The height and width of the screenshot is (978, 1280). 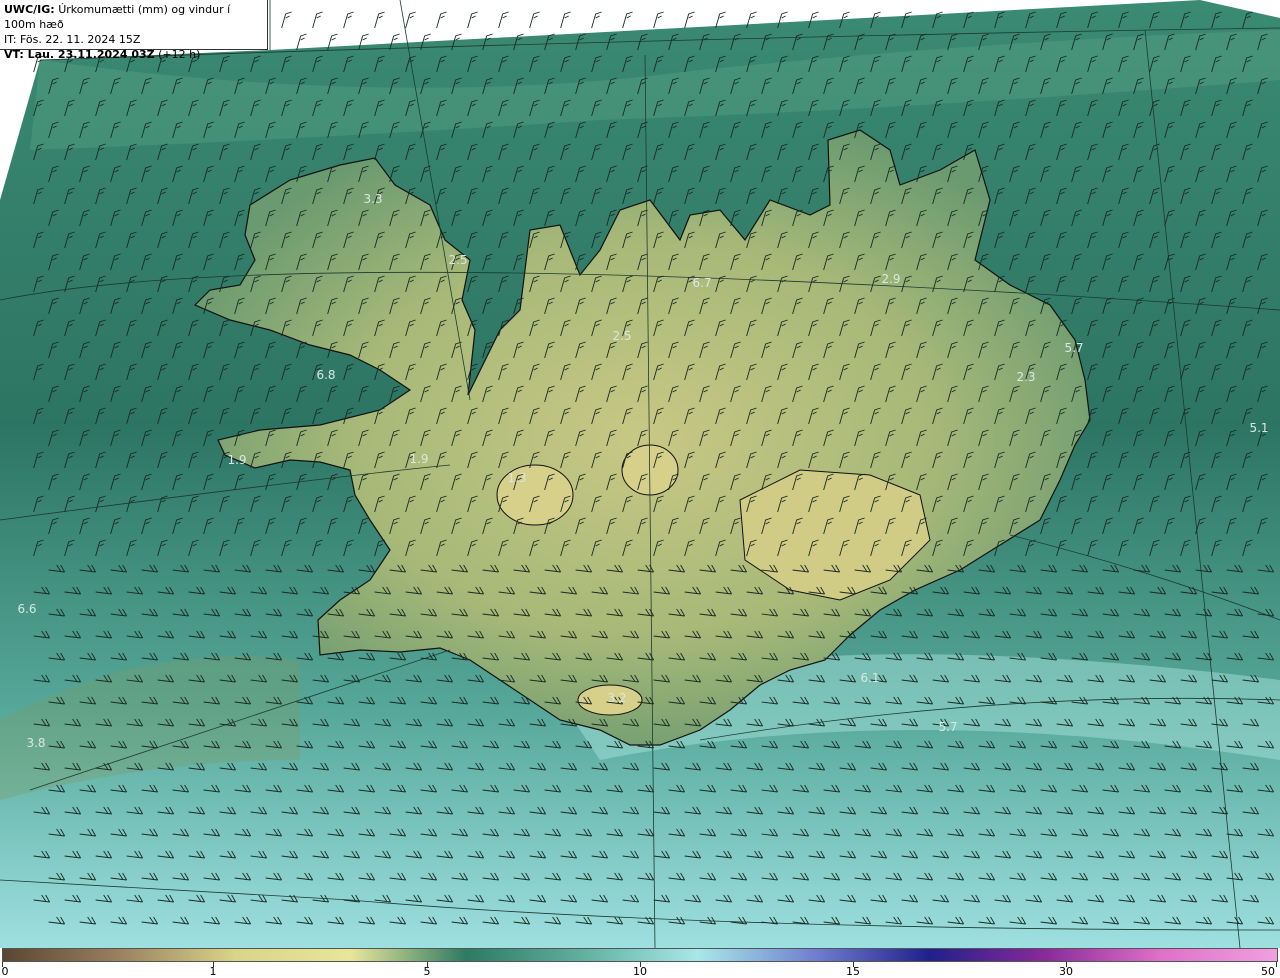 What do you see at coordinates (640, 971) in the screenshot?
I see `colorbar-tick-label: 10` at bounding box center [640, 971].